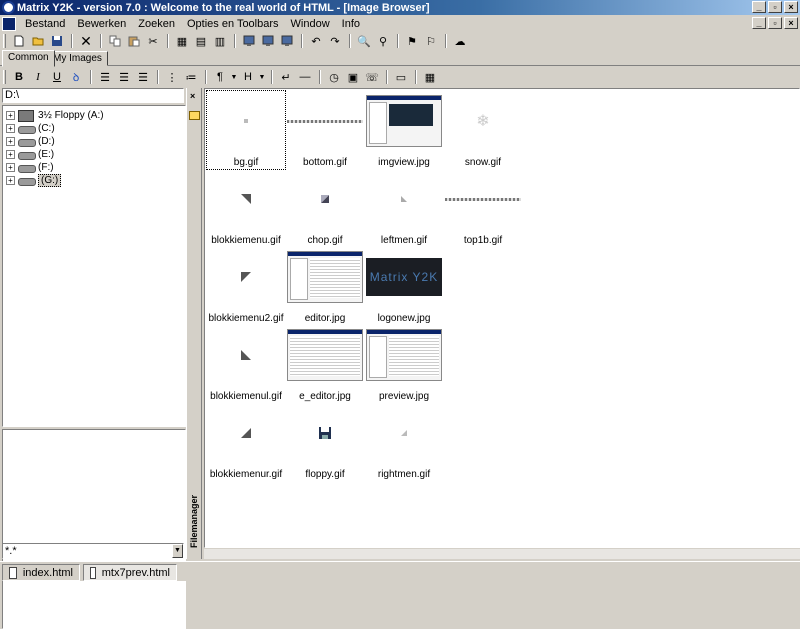  I want to click on replace-icon: ⚑, so click(412, 41).